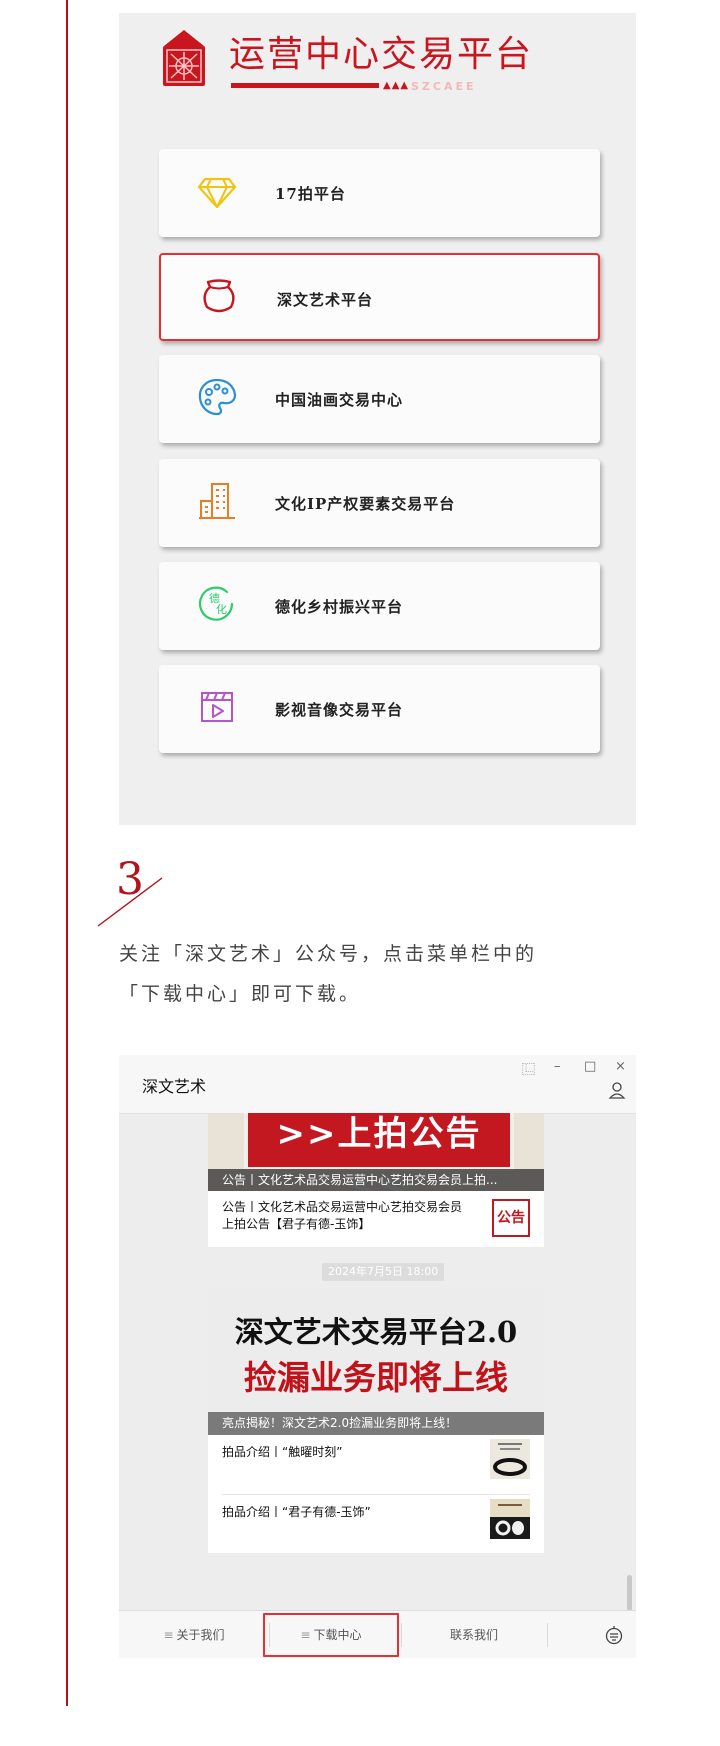  What do you see at coordinates (377, 1084) in the screenshot?
I see `chat-header: 深文艺术 ⿺ – □ ×` at bounding box center [377, 1084].